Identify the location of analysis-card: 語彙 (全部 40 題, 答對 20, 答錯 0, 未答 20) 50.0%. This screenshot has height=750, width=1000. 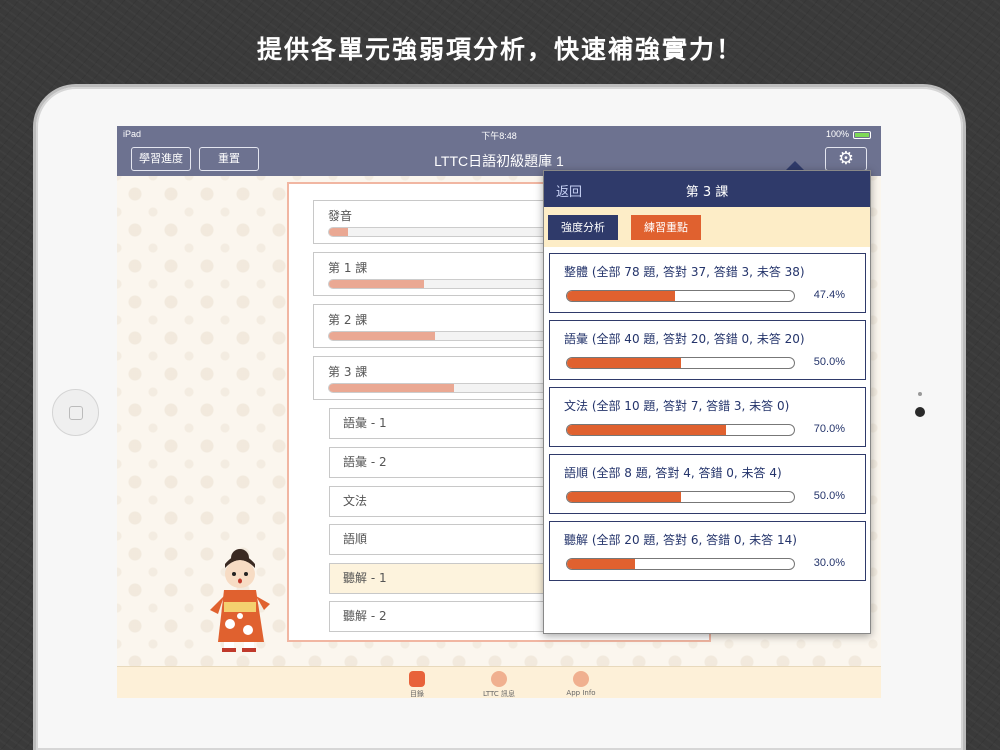
(707, 350).